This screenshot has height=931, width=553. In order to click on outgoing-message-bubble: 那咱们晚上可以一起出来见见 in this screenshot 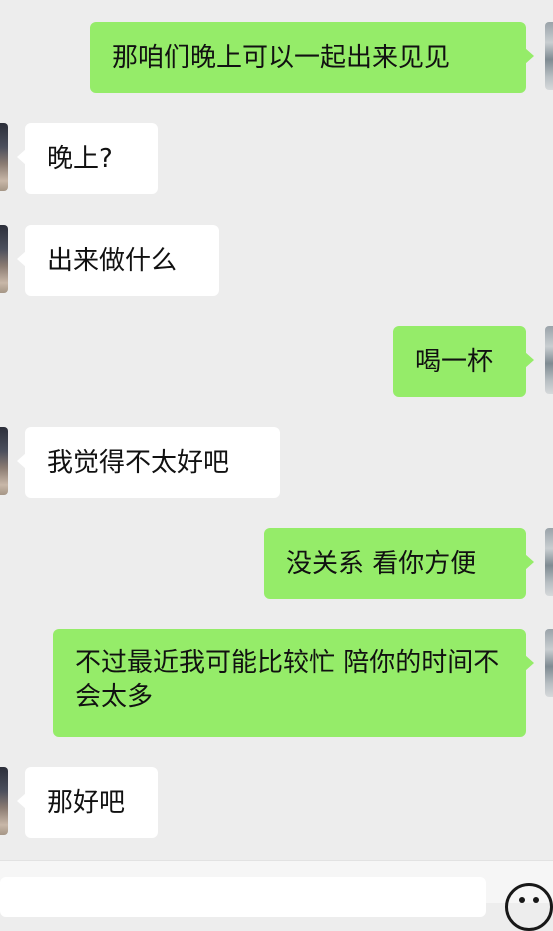, I will do `click(312, 57)`.